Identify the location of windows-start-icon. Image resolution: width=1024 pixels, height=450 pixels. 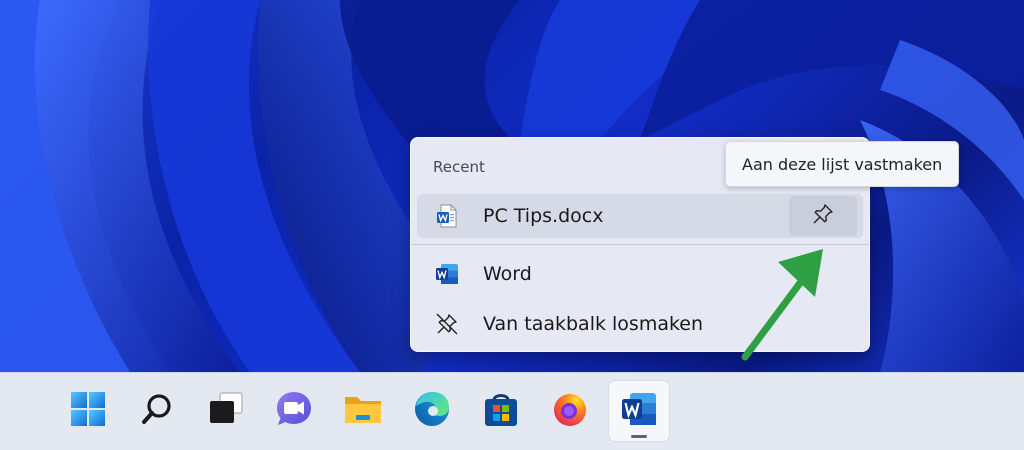
(88, 411).